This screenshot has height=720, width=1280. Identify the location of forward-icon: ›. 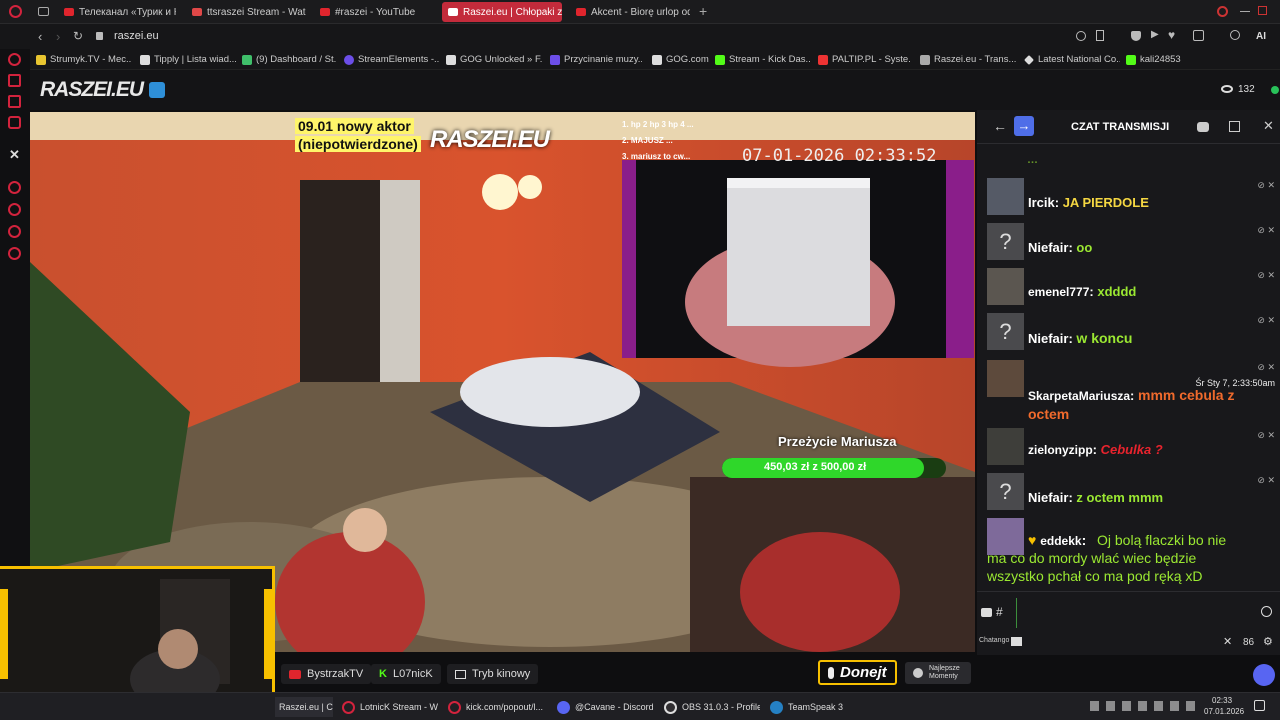
(58, 36).